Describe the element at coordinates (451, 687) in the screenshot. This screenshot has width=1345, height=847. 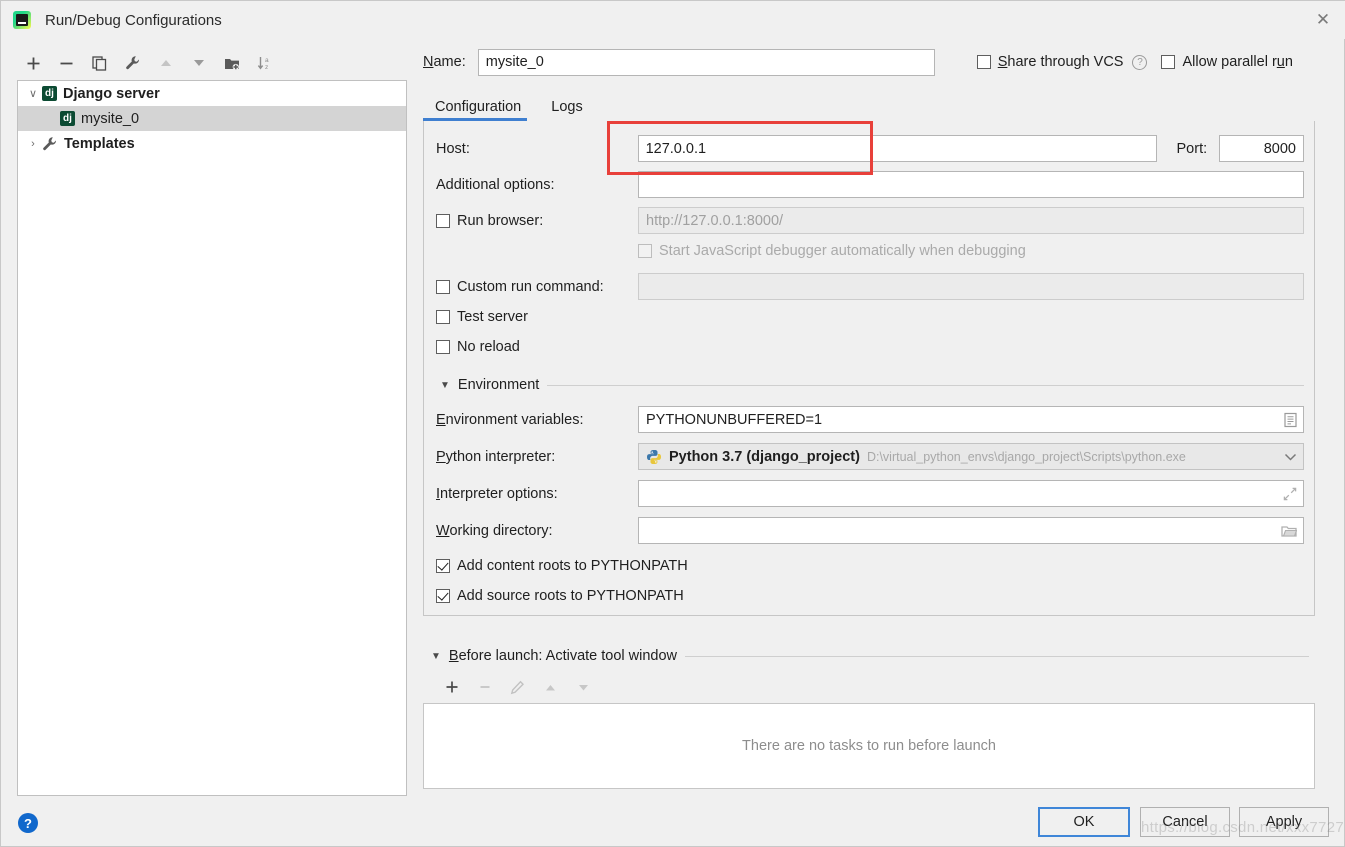
I see `add-task-button` at that location.